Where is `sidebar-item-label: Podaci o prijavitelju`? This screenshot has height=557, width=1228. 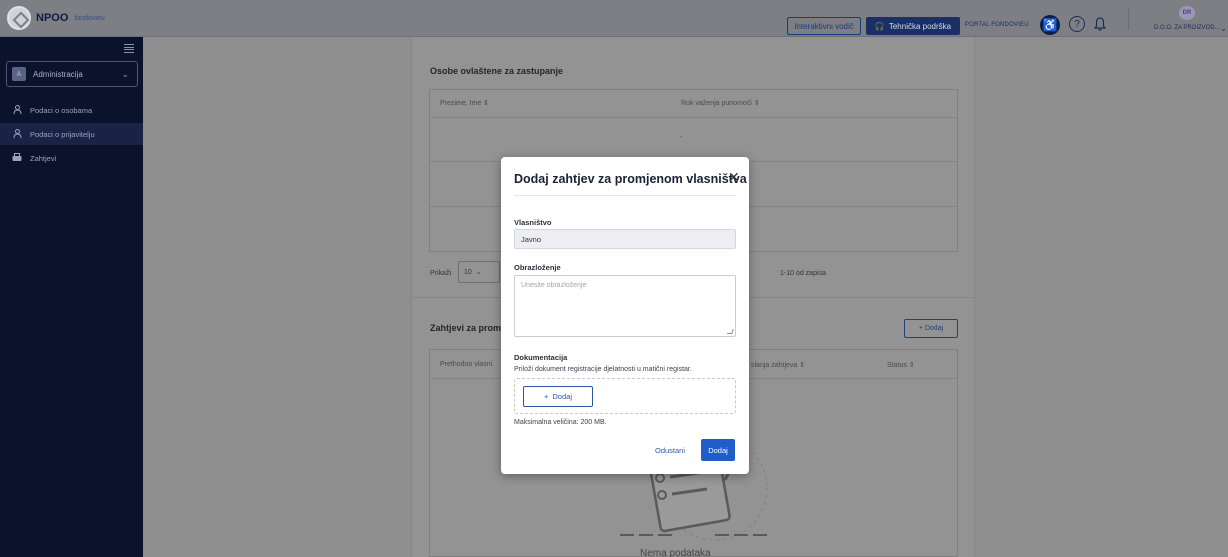 sidebar-item-label: Podaci o prijavitelju is located at coordinates (62, 134).